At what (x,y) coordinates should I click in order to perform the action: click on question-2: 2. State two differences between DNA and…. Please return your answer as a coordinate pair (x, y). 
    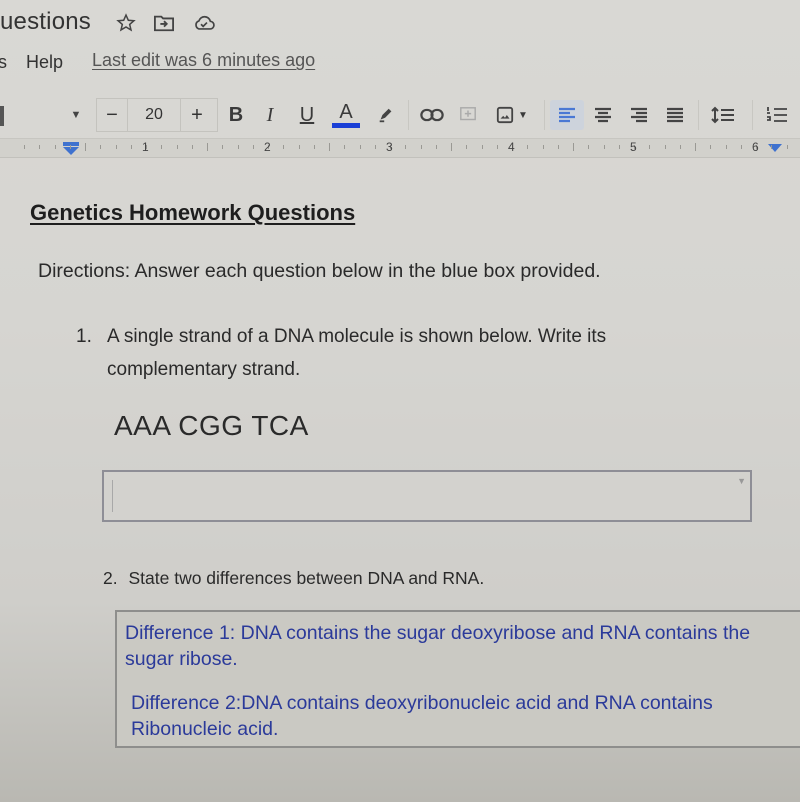
    Looking at the image, I should click on (293, 578).